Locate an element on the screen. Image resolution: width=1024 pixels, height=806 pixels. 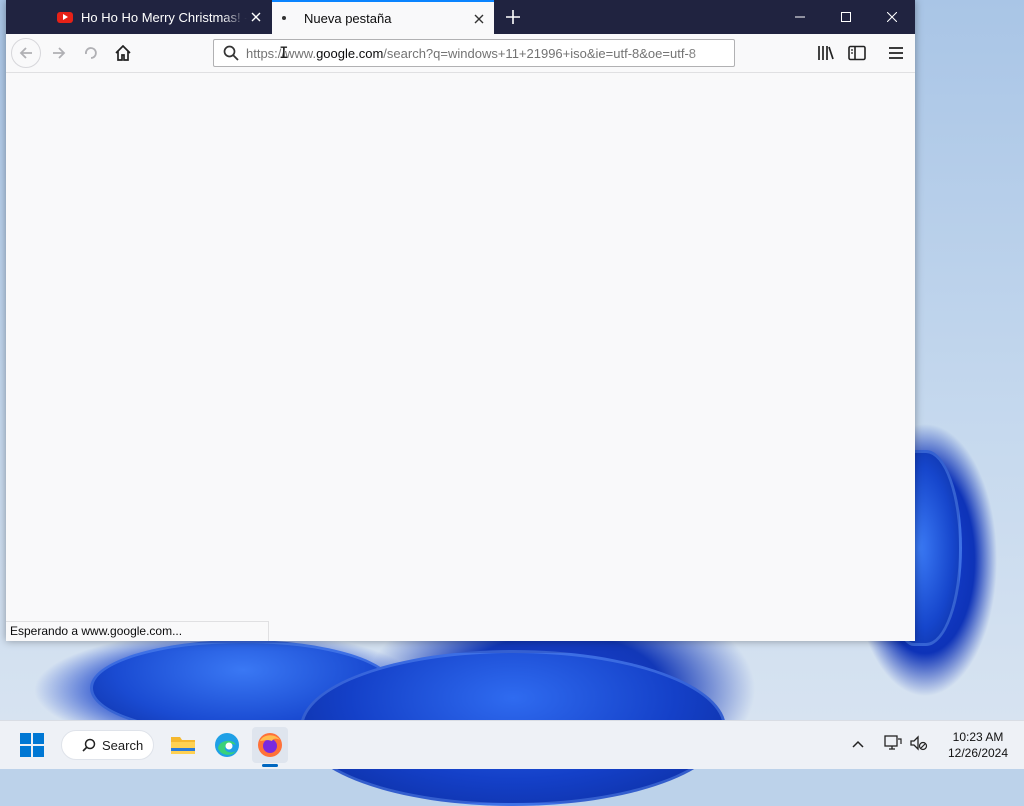
file-explorer-icon is located at coordinates (183, 745).